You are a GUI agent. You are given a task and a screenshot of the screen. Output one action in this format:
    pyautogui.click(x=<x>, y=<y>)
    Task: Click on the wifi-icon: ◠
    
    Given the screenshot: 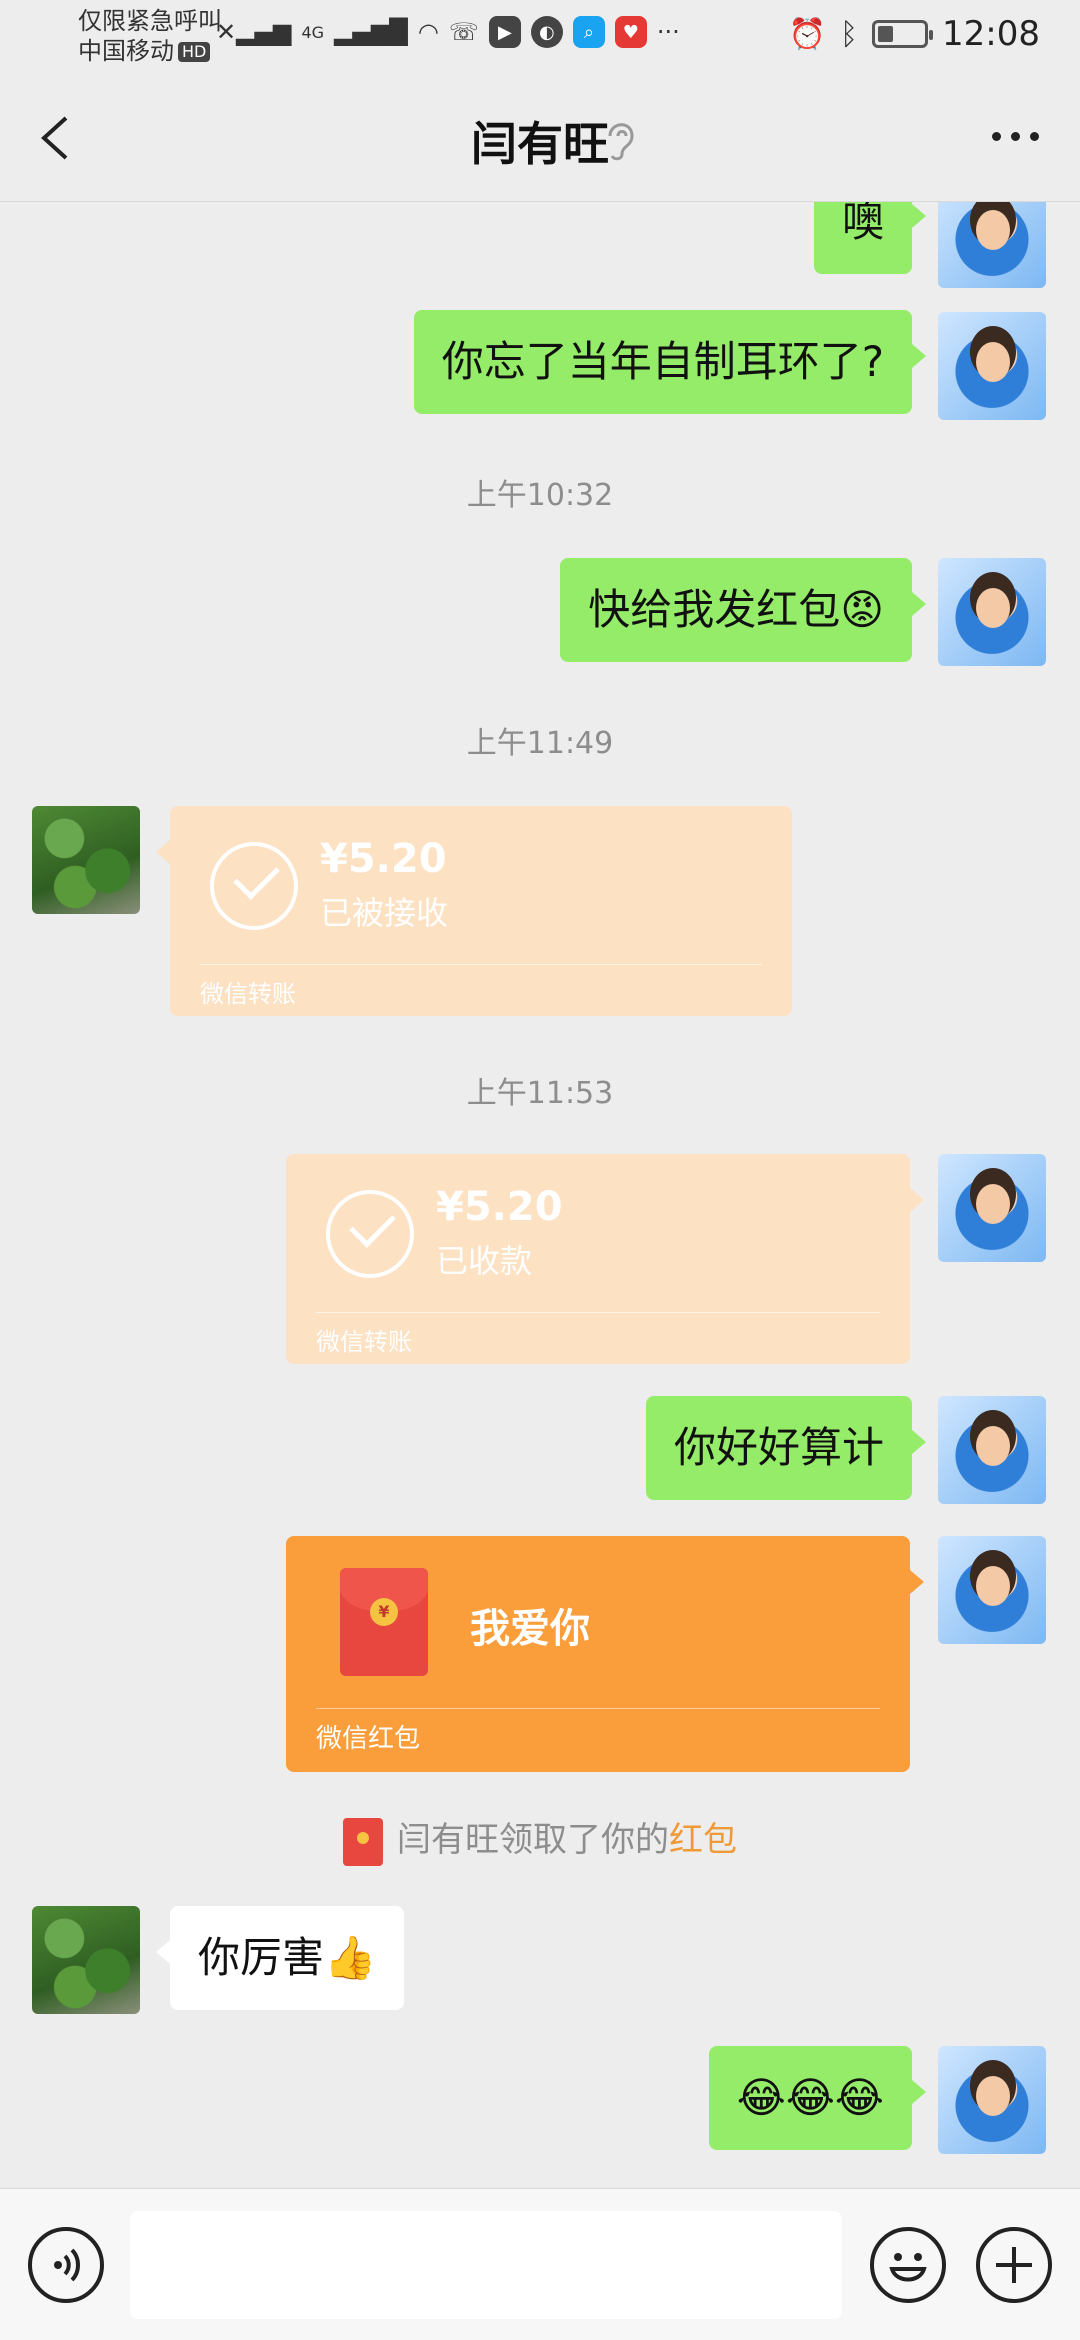 What is the action you would take?
    pyautogui.click(x=428, y=32)
    